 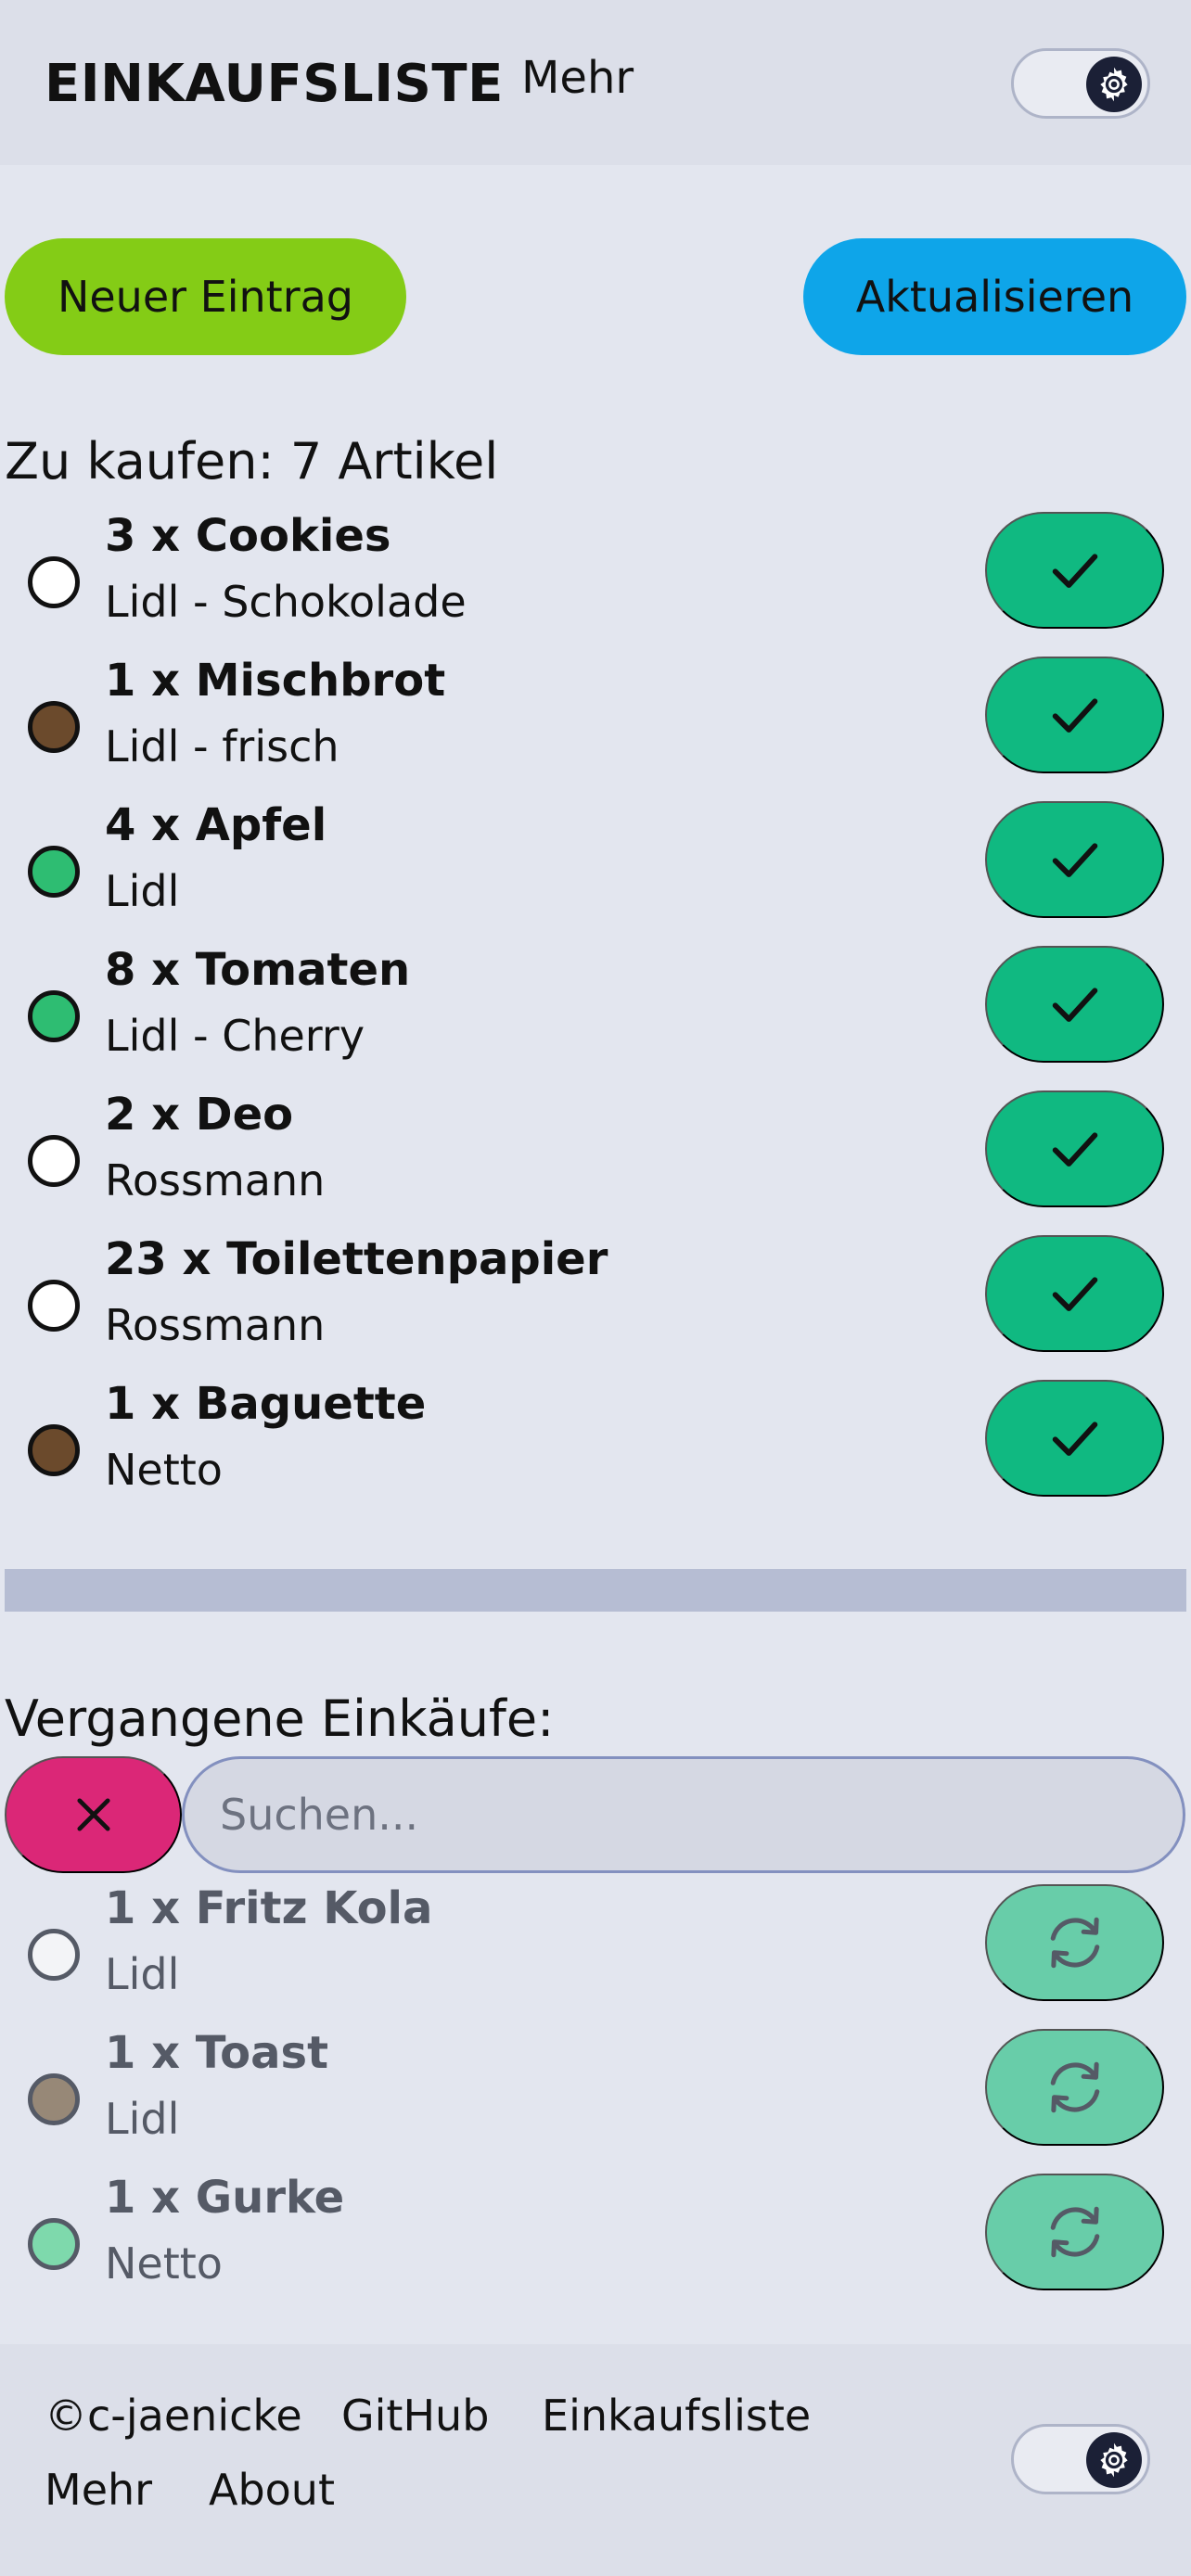 I want to click on list-item: 1 x Gurke Netto, so click(x=595, y=2241).